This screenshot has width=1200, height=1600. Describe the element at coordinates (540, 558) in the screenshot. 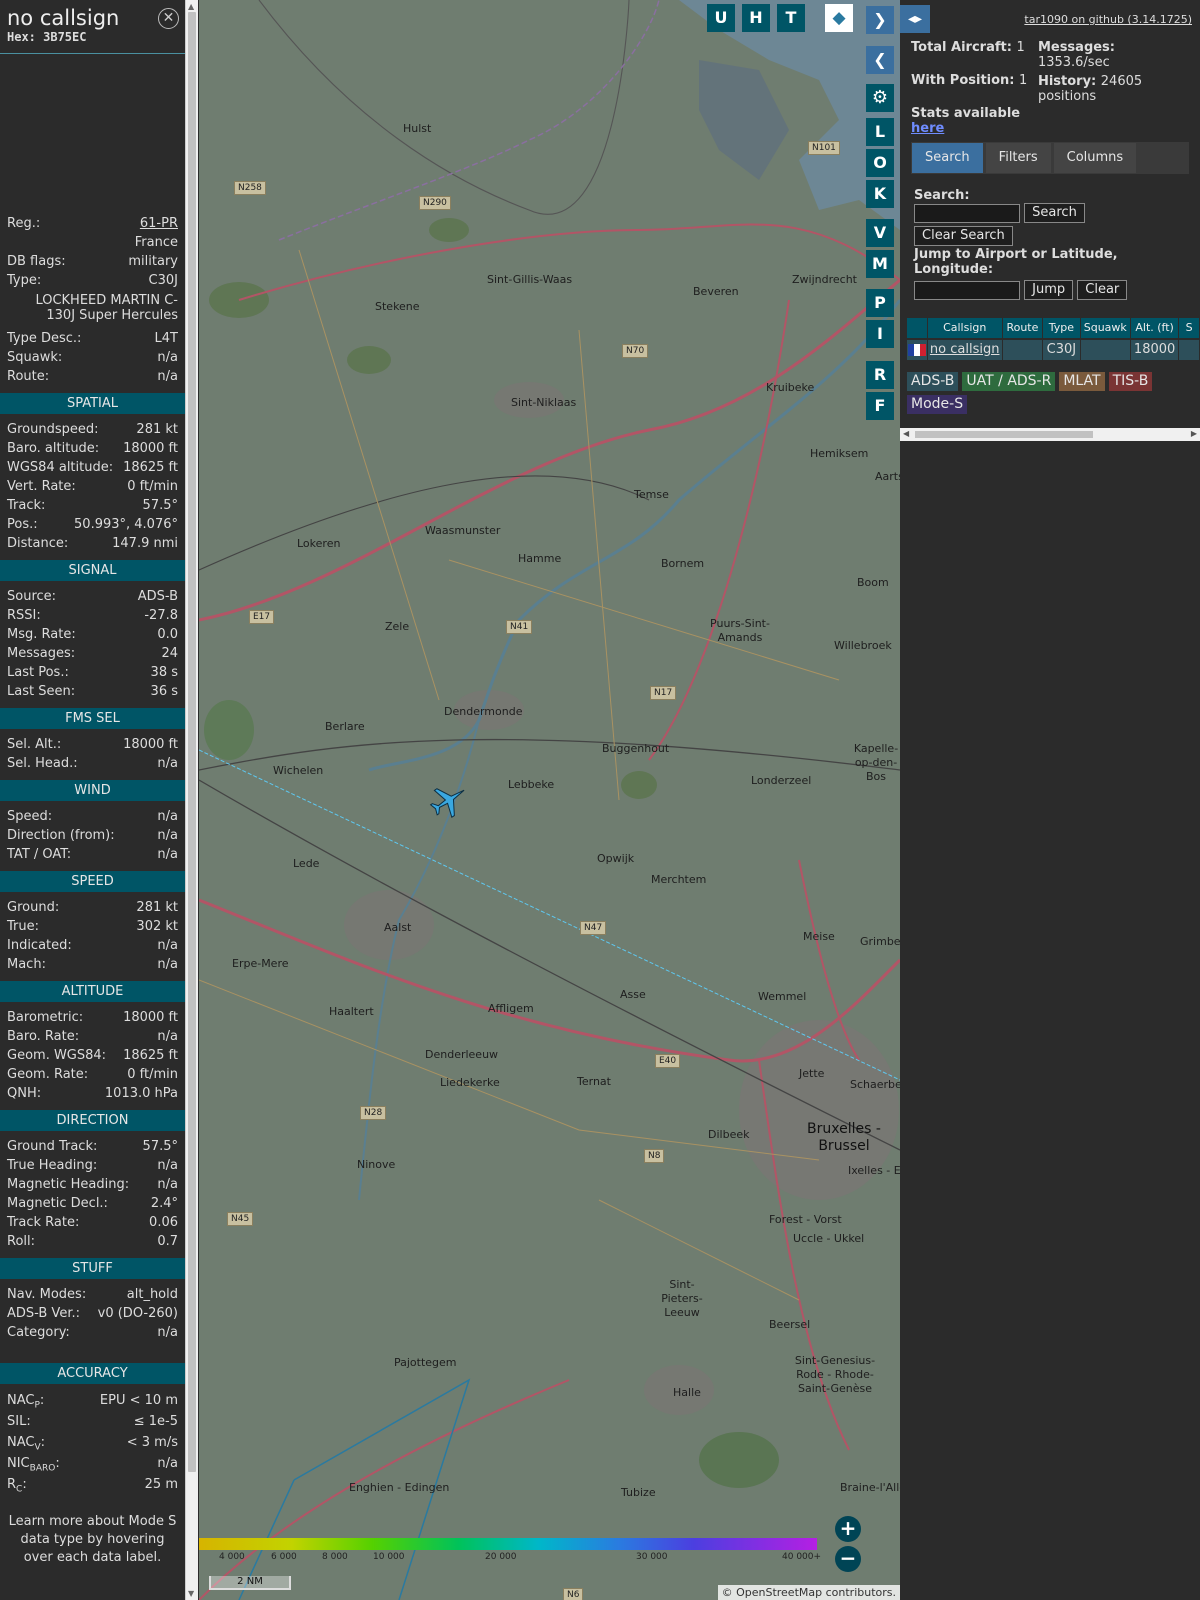

I see `place-label: Hamme` at that location.